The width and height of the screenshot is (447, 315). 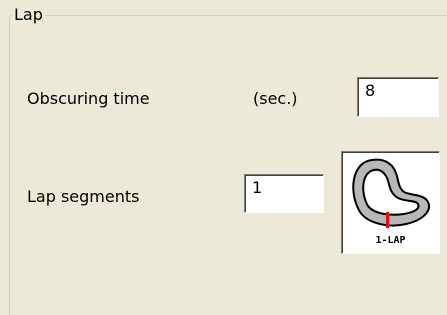 I want to click on lap-segments-label: Lap segments, so click(x=83, y=196).